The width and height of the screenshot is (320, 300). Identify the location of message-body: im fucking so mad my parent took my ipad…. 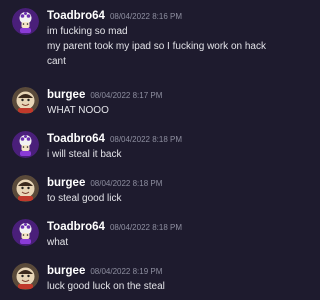
(172, 46).